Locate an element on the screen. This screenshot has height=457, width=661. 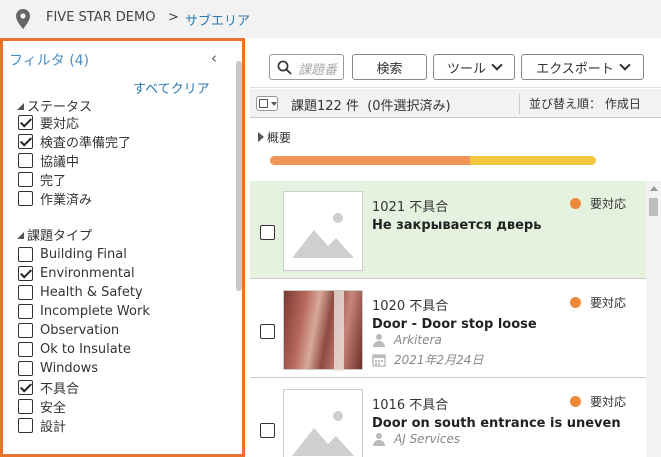
filter-option-status-4: 作業済み is located at coordinates (55, 199).